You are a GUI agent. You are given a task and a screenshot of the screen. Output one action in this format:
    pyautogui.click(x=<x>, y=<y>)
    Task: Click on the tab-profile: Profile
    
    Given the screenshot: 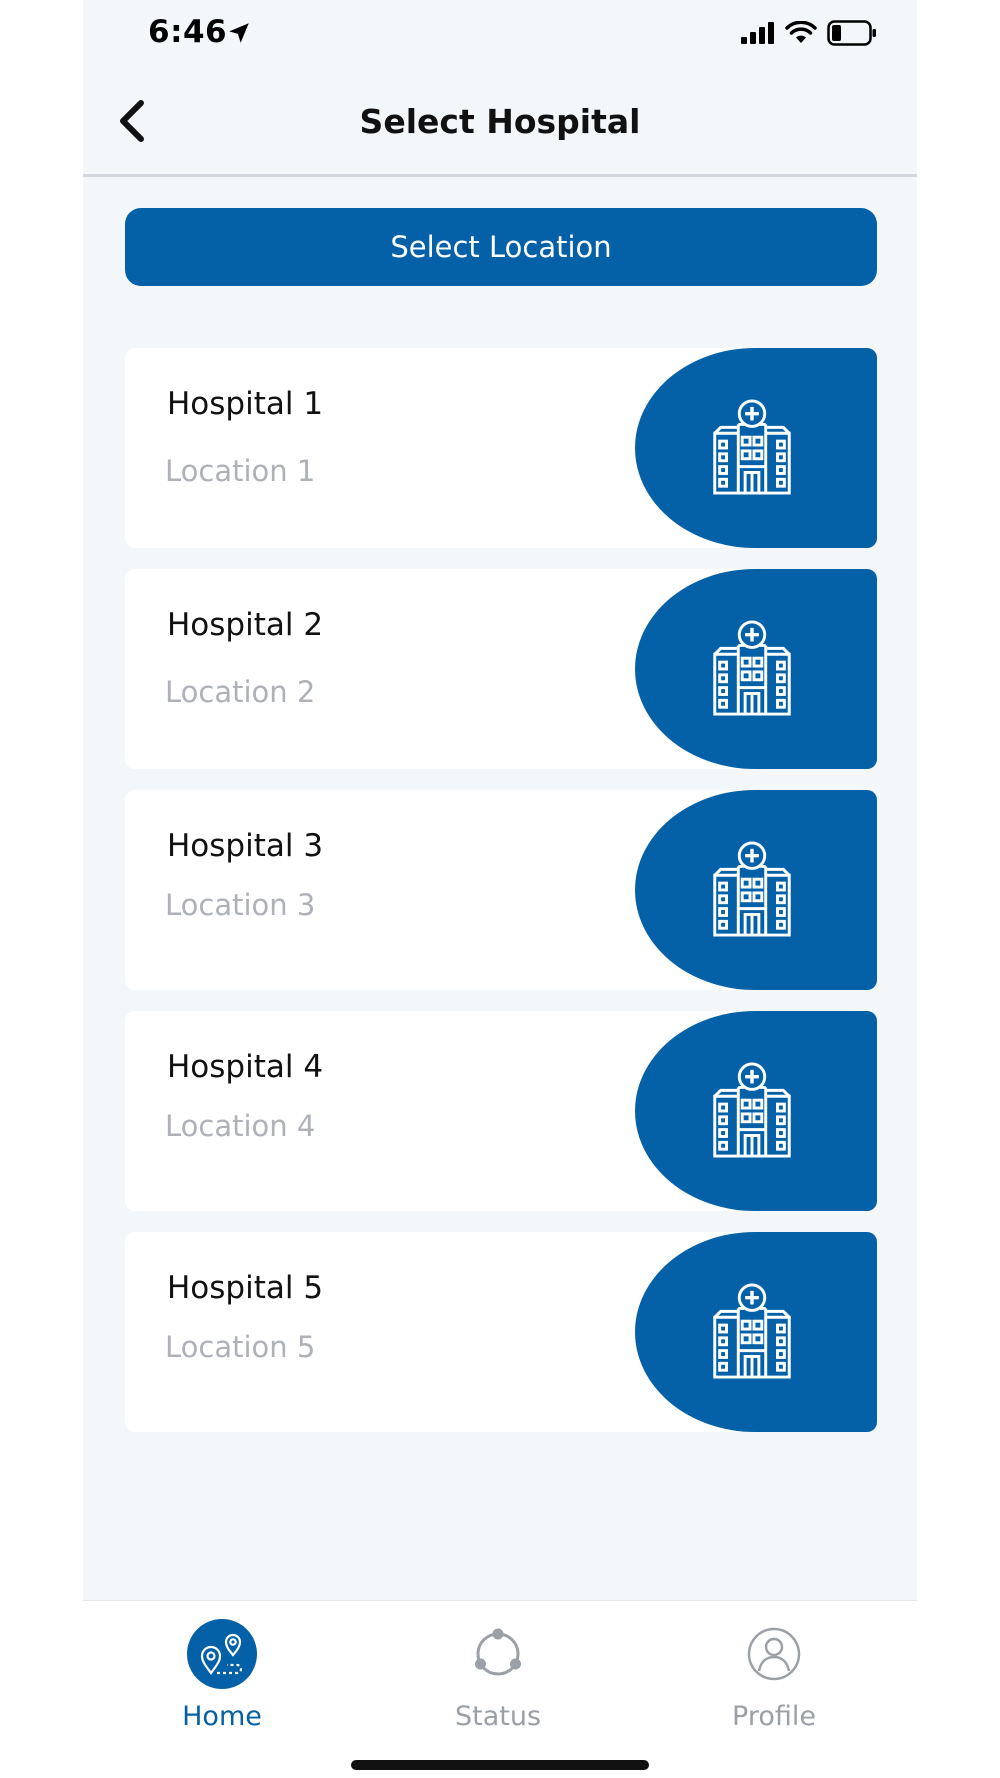 What is the action you would take?
    pyautogui.click(x=774, y=1675)
    